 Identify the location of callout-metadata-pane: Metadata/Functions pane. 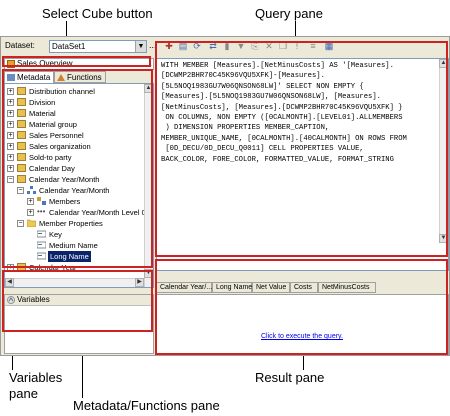
(146, 405).